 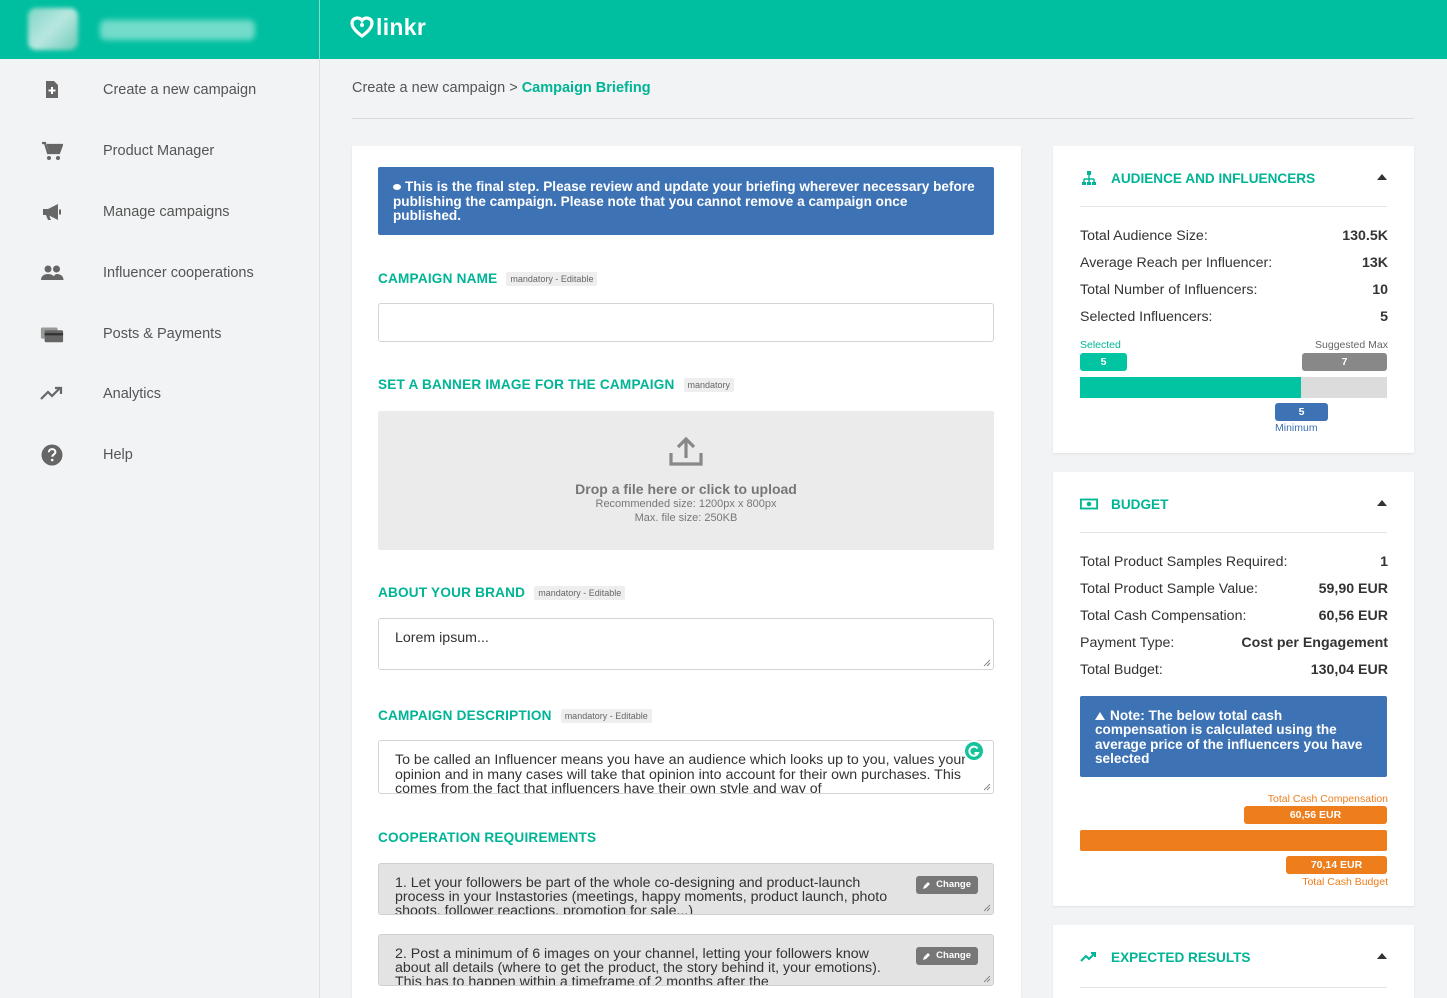 I want to click on section-title: SET A BANNER IMAGE FOR THE CAMPAIGN, so click(x=526, y=384).